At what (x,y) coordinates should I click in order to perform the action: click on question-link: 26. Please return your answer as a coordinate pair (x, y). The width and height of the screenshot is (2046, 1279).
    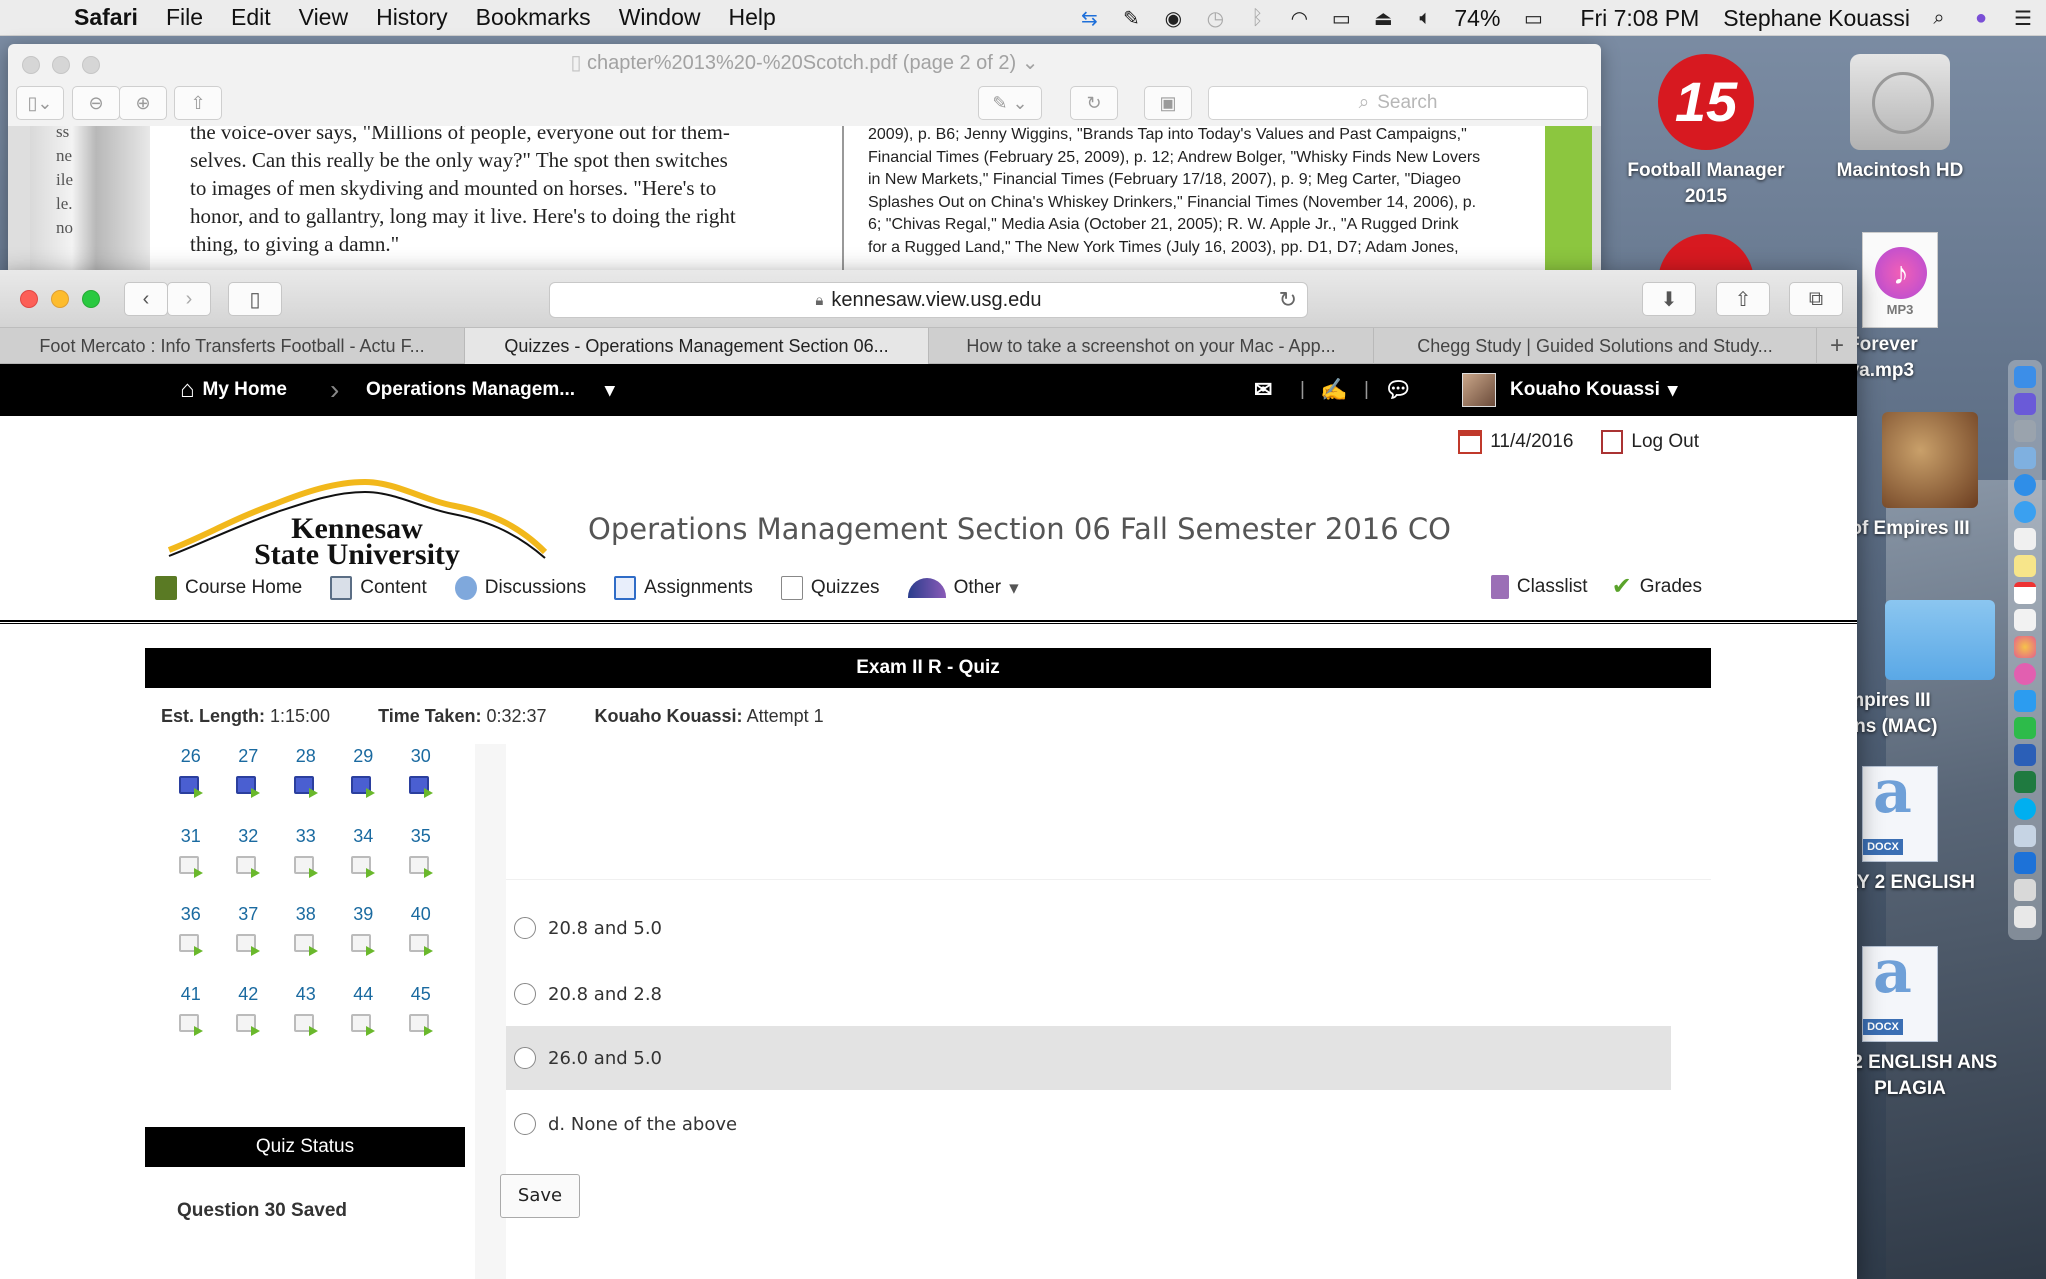
    Looking at the image, I should click on (191, 772).